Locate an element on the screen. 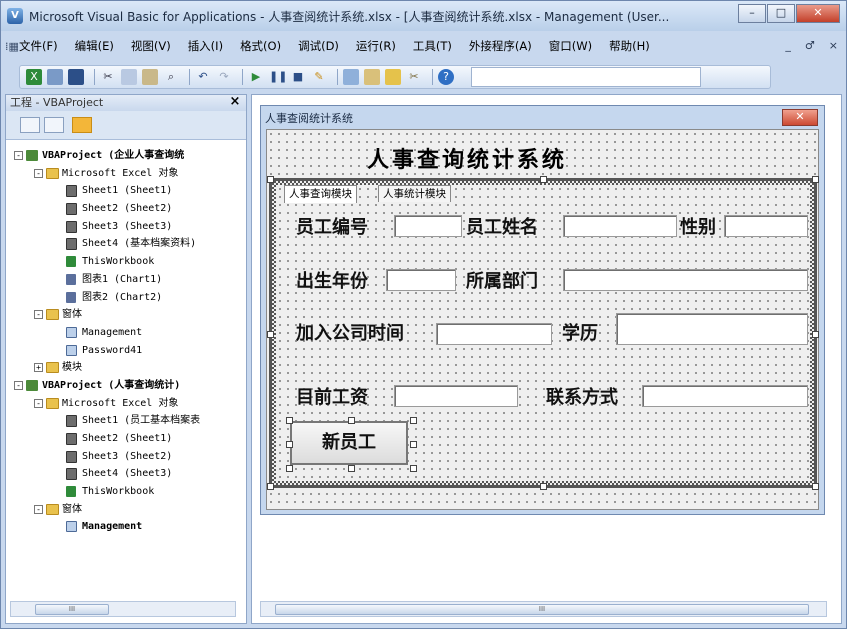  tab-stats-module: 人事统计模块 is located at coordinates (414, 193).